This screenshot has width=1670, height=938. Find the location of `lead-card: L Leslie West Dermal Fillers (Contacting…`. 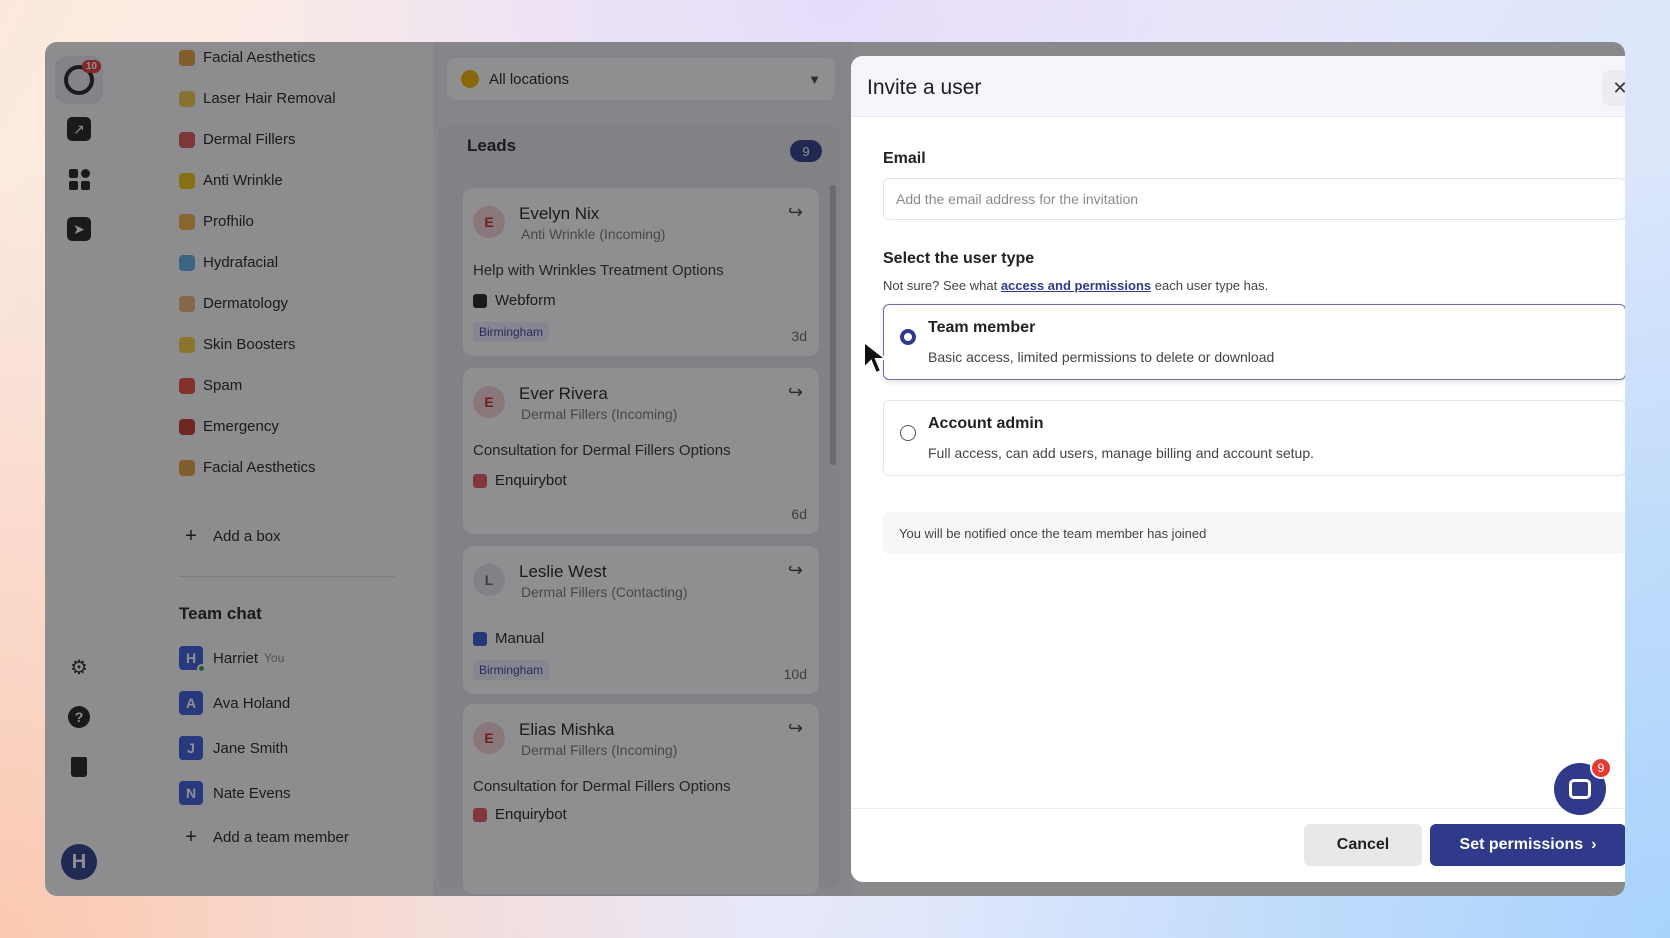

lead-card: L Leslie West Dermal Fillers (Contacting… is located at coordinates (641, 620).